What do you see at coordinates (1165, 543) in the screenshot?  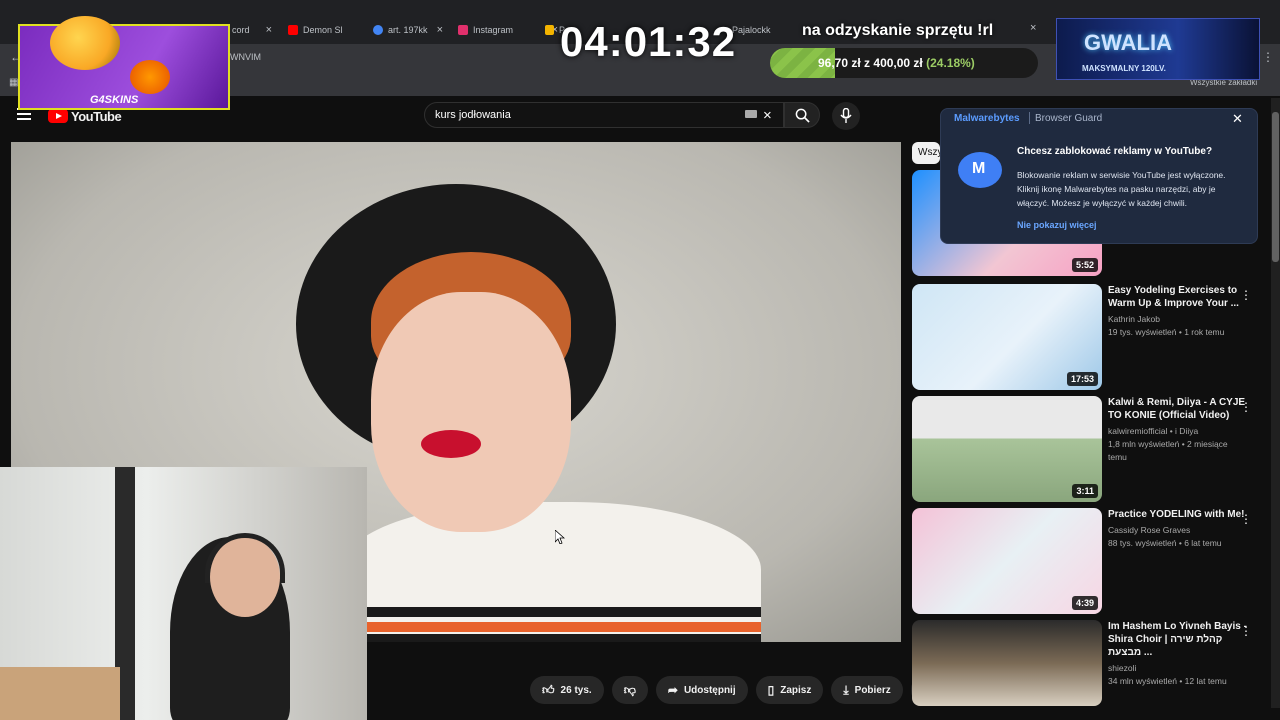 I see `video-stats: 88 tys. wyświetleń • 6 lat temu` at bounding box center [1165, 543].